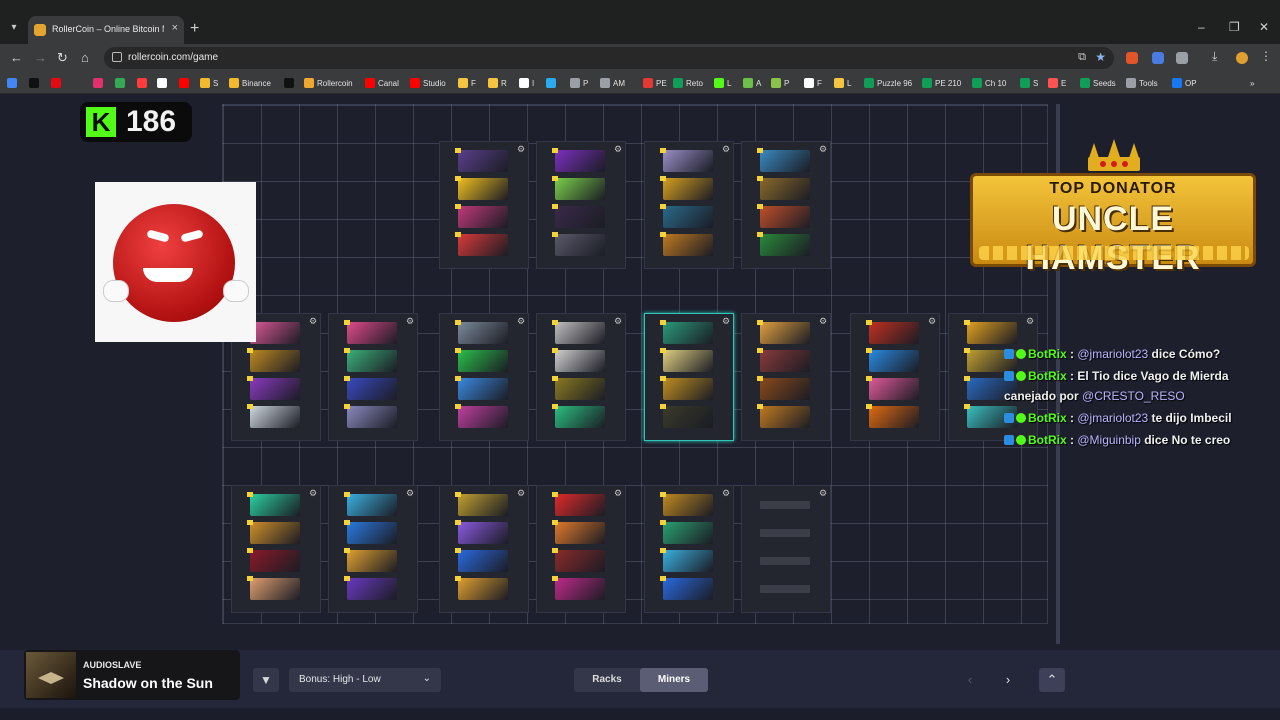 This screenshot has width=1280, height=720. What do you see at coordinates (1252, 83) in the screenshot?
I see `bookmarks-overflow-icon: »` at bounding box center [1252, 83].